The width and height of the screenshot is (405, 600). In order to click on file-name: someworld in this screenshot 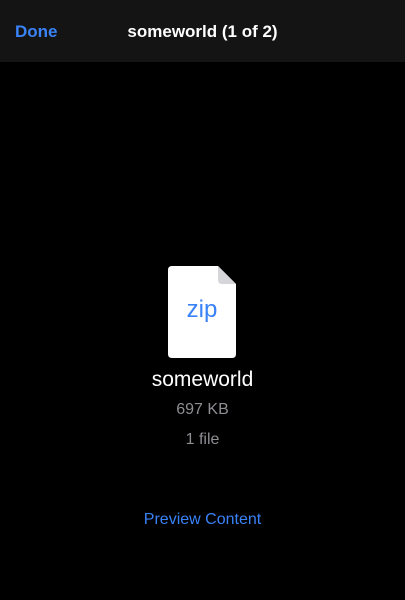, I will do `click(202, 379)`.